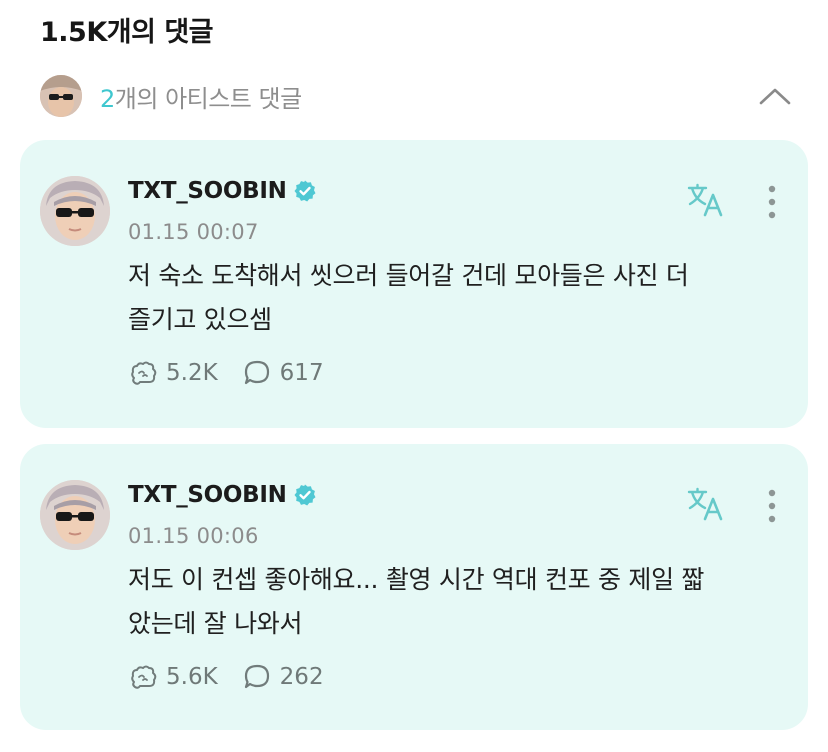  Describe the element at coordinates (453, 298) in the screenshot. I see `comment-body: 저 숙소 도착해서 씻으러 들어갈 건데 모아들은 사진 더 즐기고 있으셈` at that location.